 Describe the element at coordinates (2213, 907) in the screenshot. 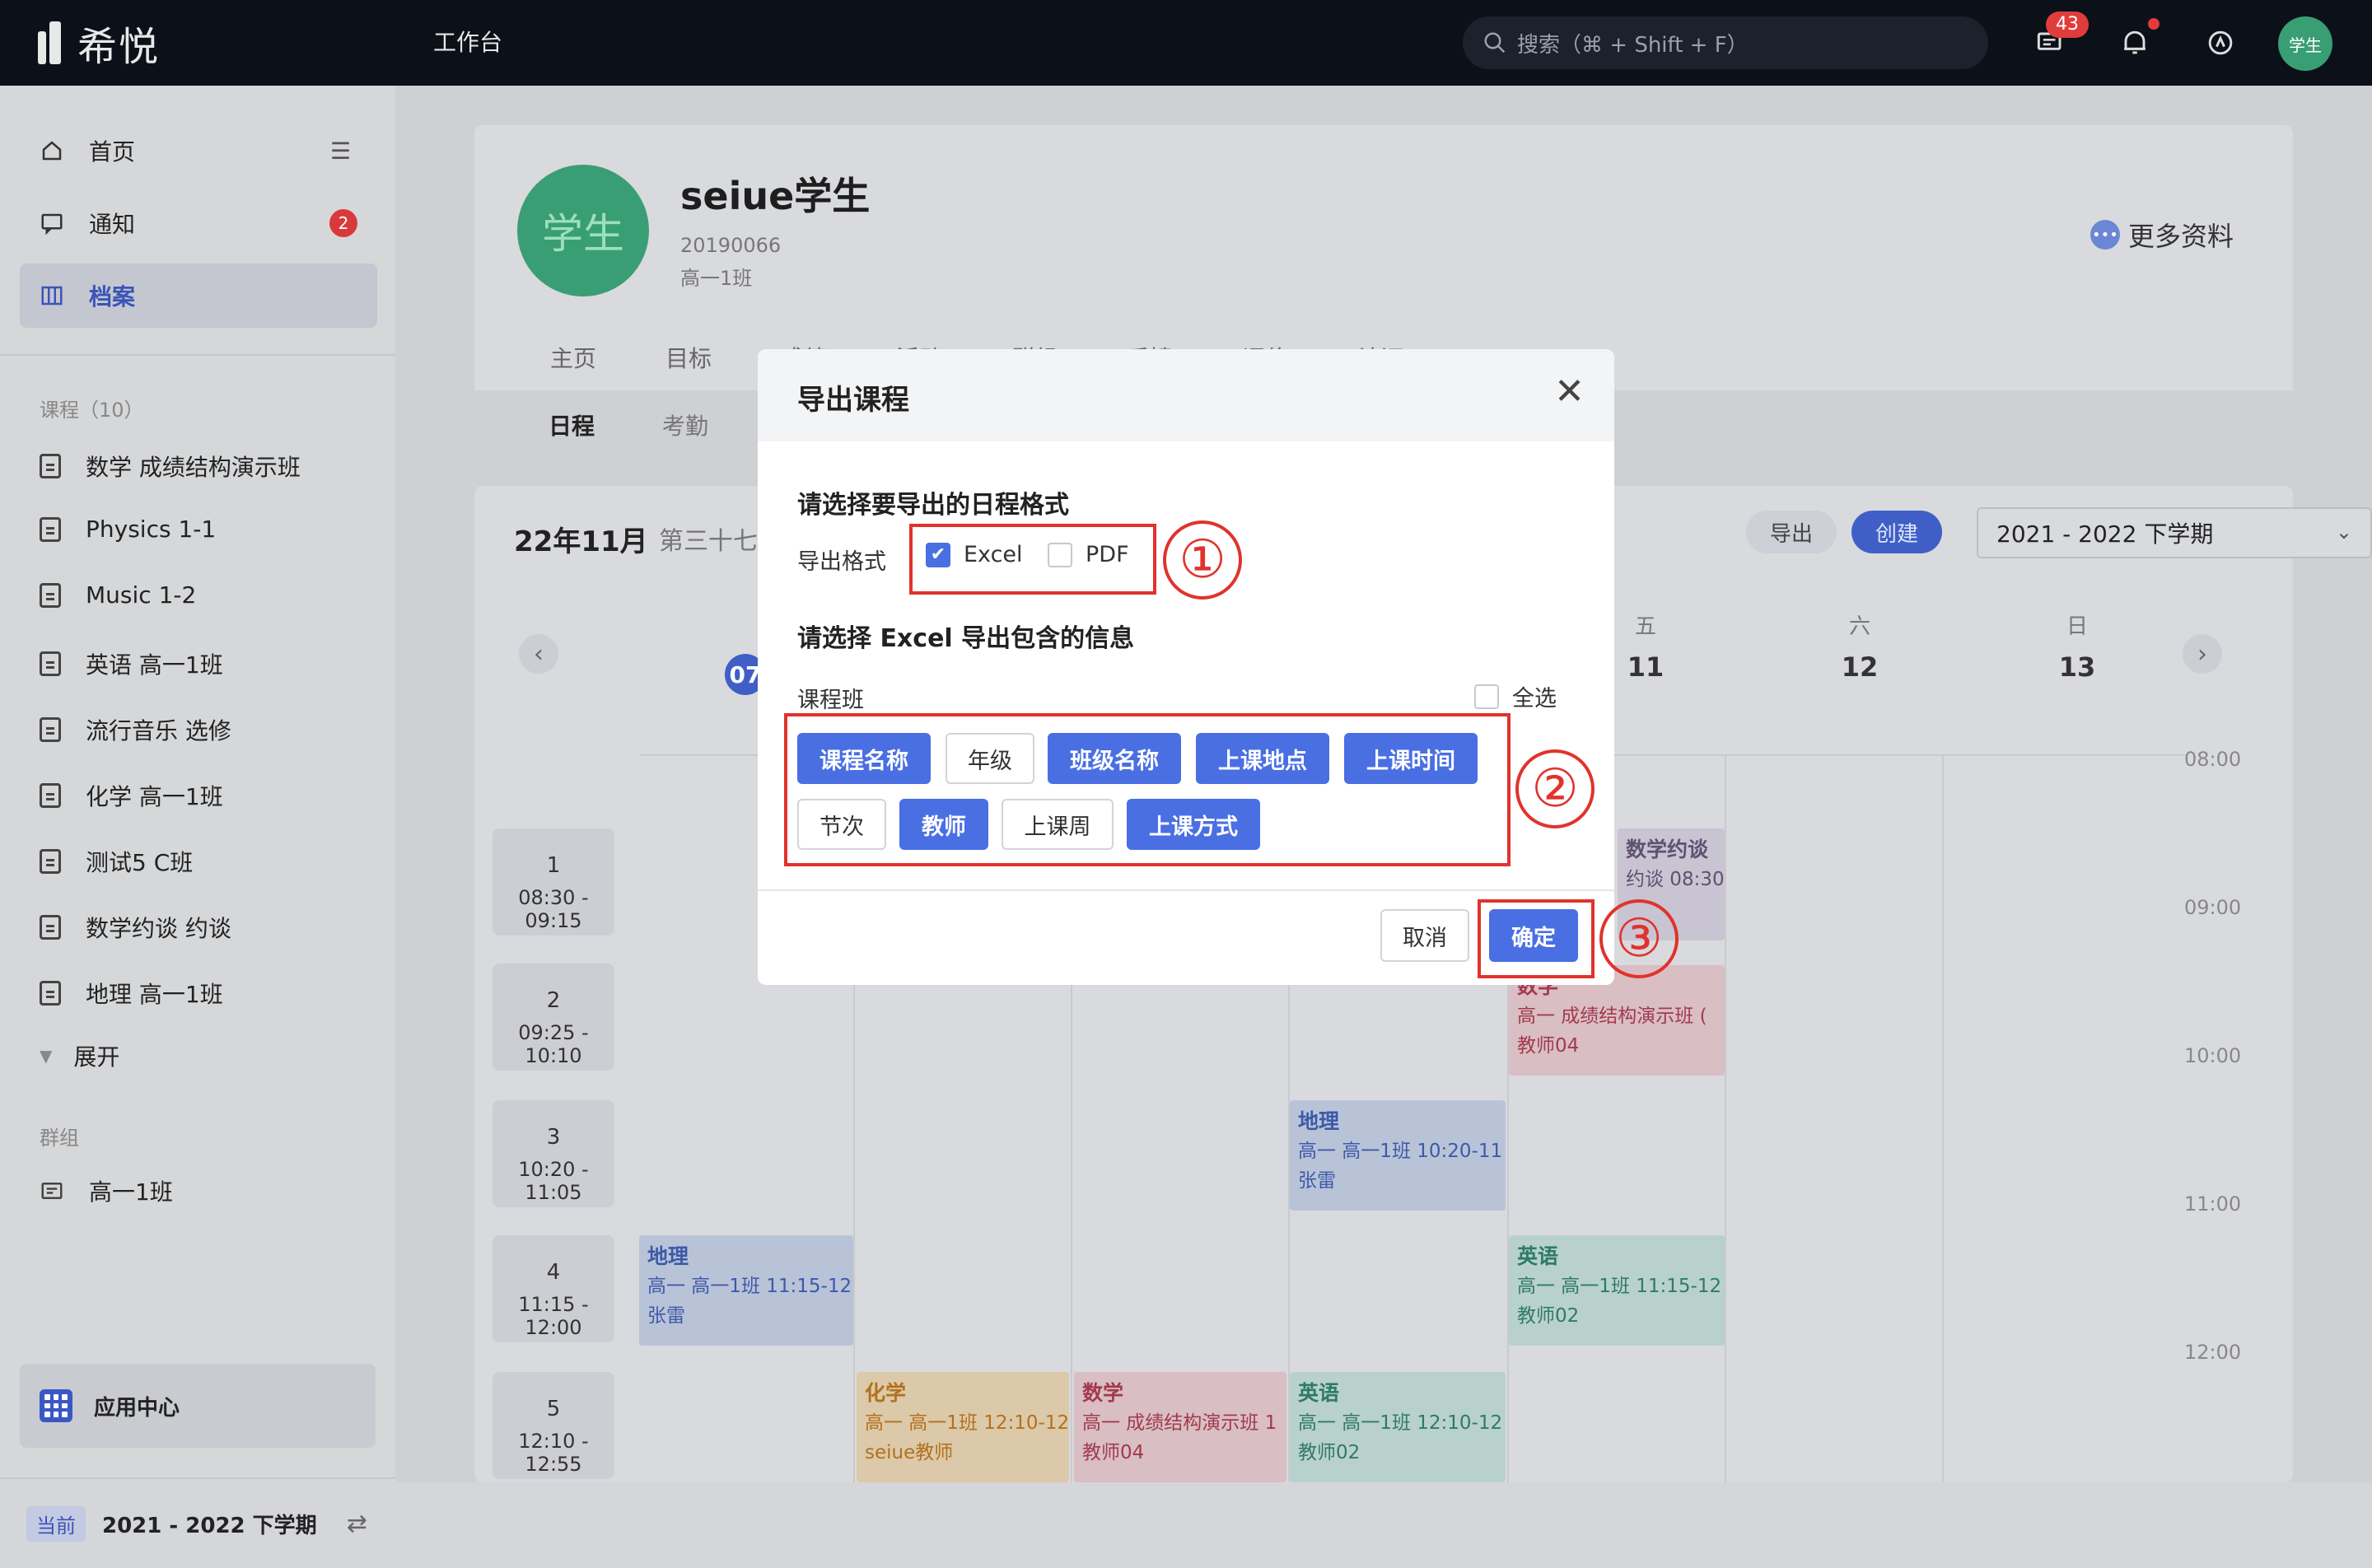

I see `time-label: 09:00` at that location.